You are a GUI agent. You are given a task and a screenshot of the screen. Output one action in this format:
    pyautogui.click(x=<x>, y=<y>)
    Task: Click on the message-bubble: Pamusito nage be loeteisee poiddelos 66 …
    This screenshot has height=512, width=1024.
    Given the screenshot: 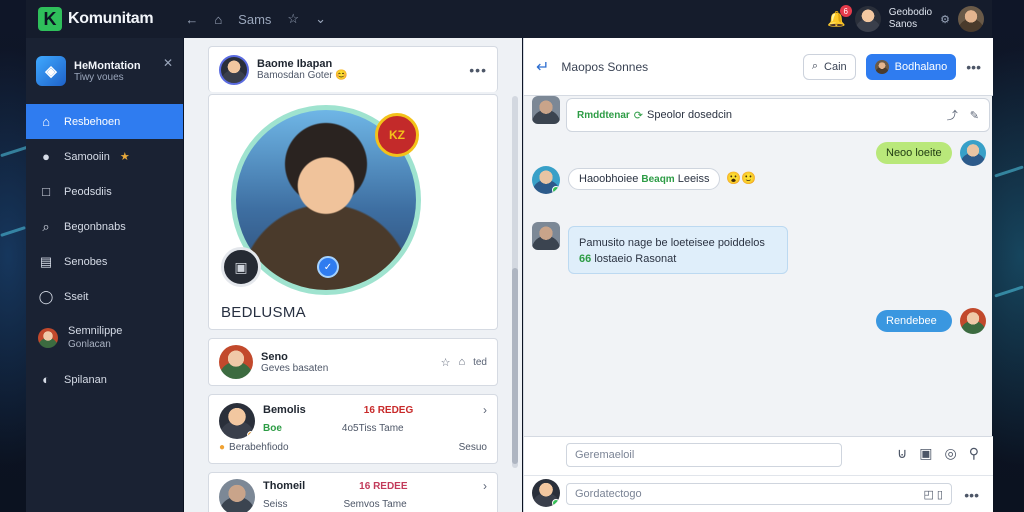 What is the action you would take?
    pyautogui.click(x=678, y=250)
    